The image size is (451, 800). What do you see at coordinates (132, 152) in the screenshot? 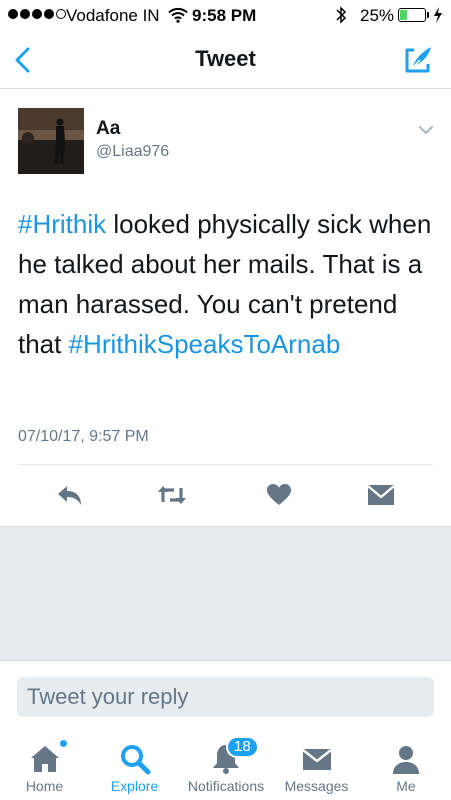
I see `author-handle: @Liaa976` at bounding box center [132, 152].